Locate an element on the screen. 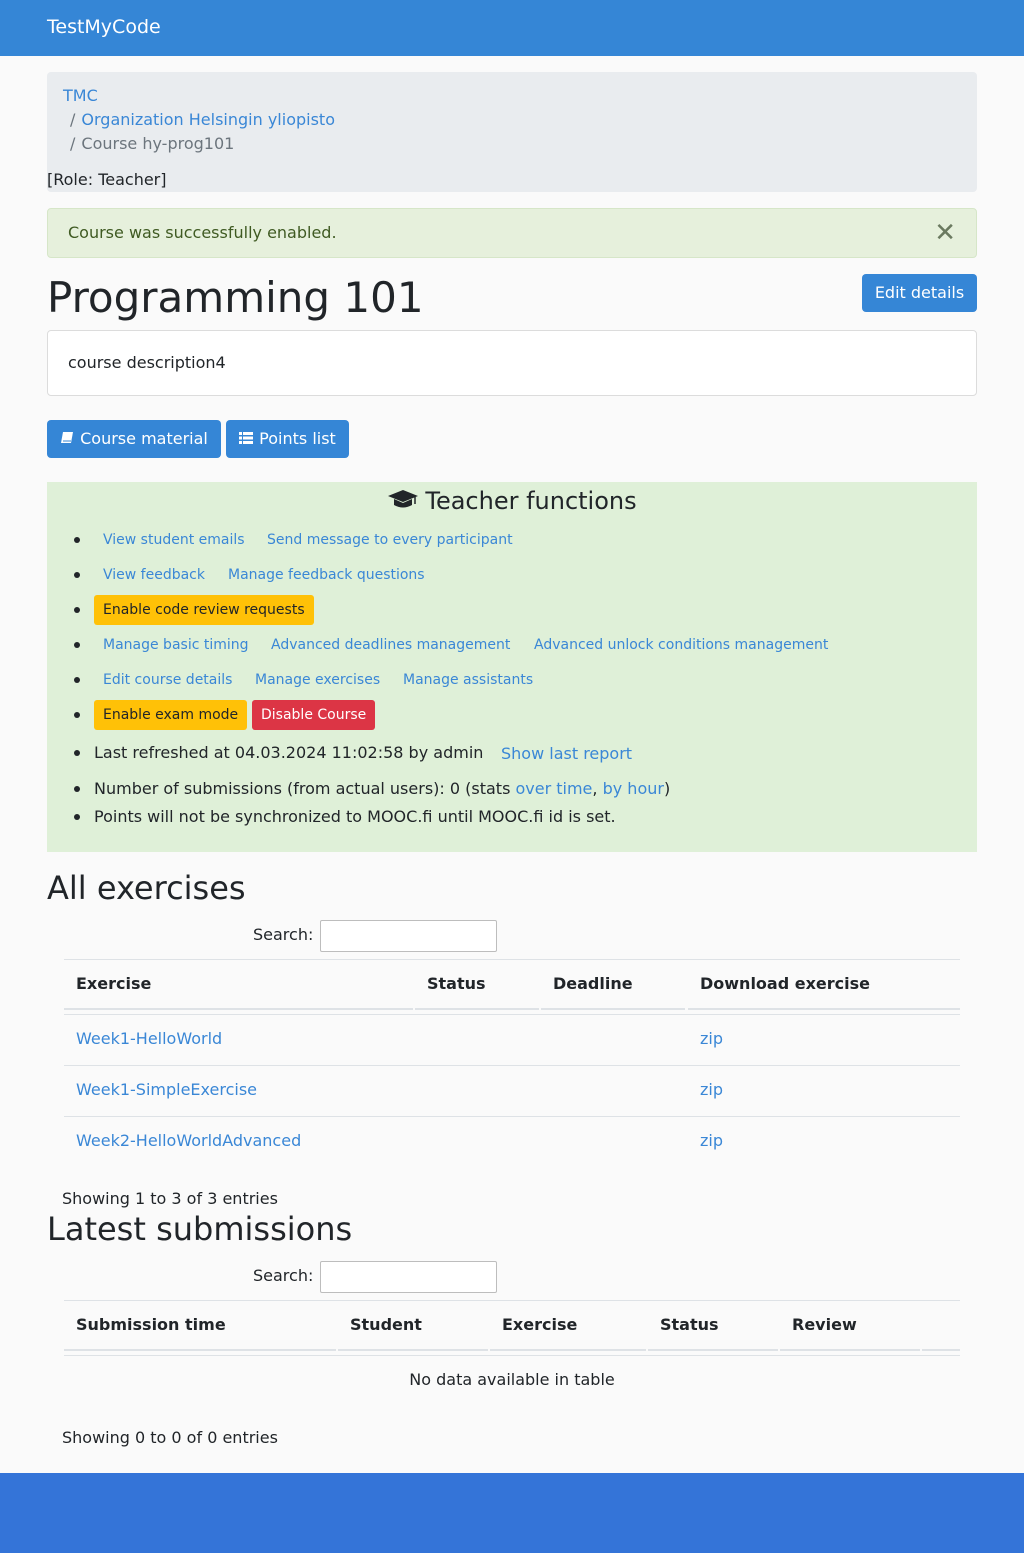 The image size is (1024, 1553). exercises-table-info: Showing 1 to 3 of 3 entries is located at coordinates (170, 1198).